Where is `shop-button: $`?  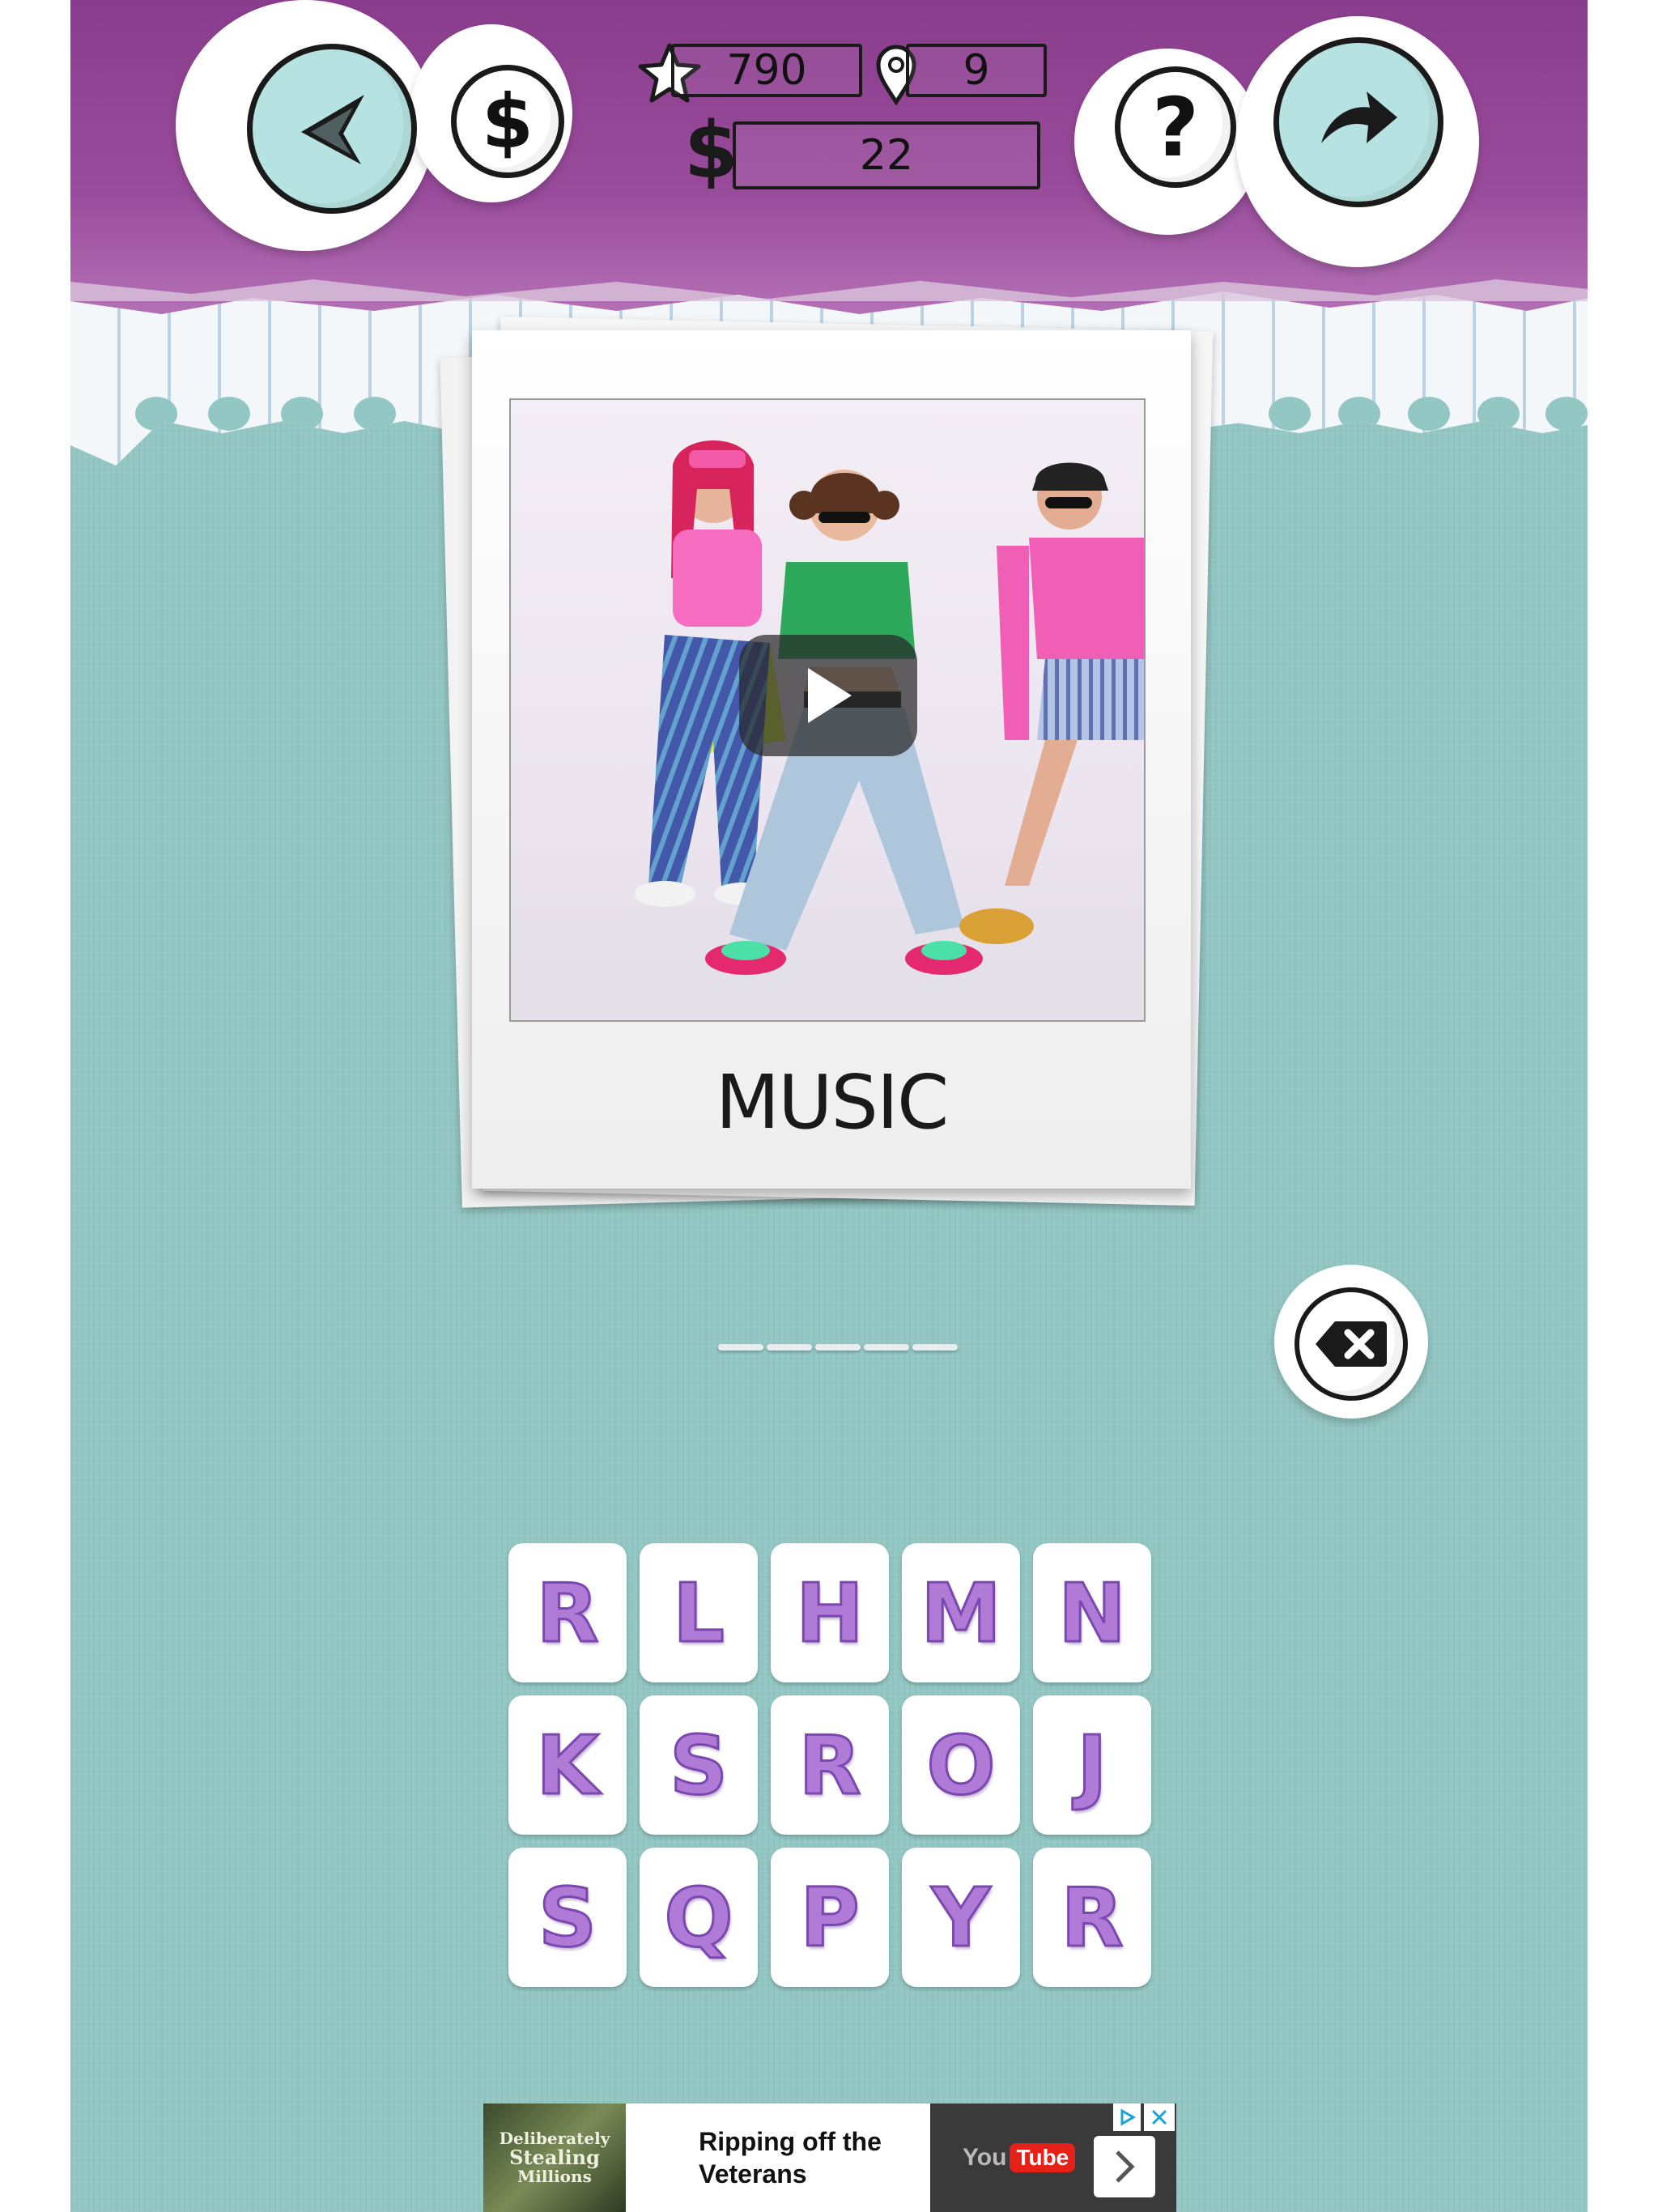 shop-button: $ is located at coordinates (507, 122).